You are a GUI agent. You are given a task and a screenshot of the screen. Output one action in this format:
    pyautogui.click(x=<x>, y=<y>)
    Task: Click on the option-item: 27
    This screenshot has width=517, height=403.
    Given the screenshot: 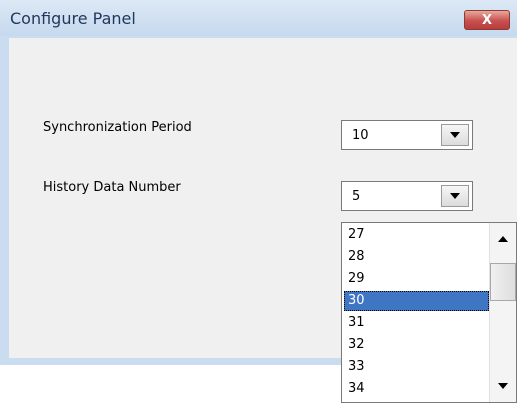 What is the action you would take?
    pyautogui.click(x=416, y=235)
    